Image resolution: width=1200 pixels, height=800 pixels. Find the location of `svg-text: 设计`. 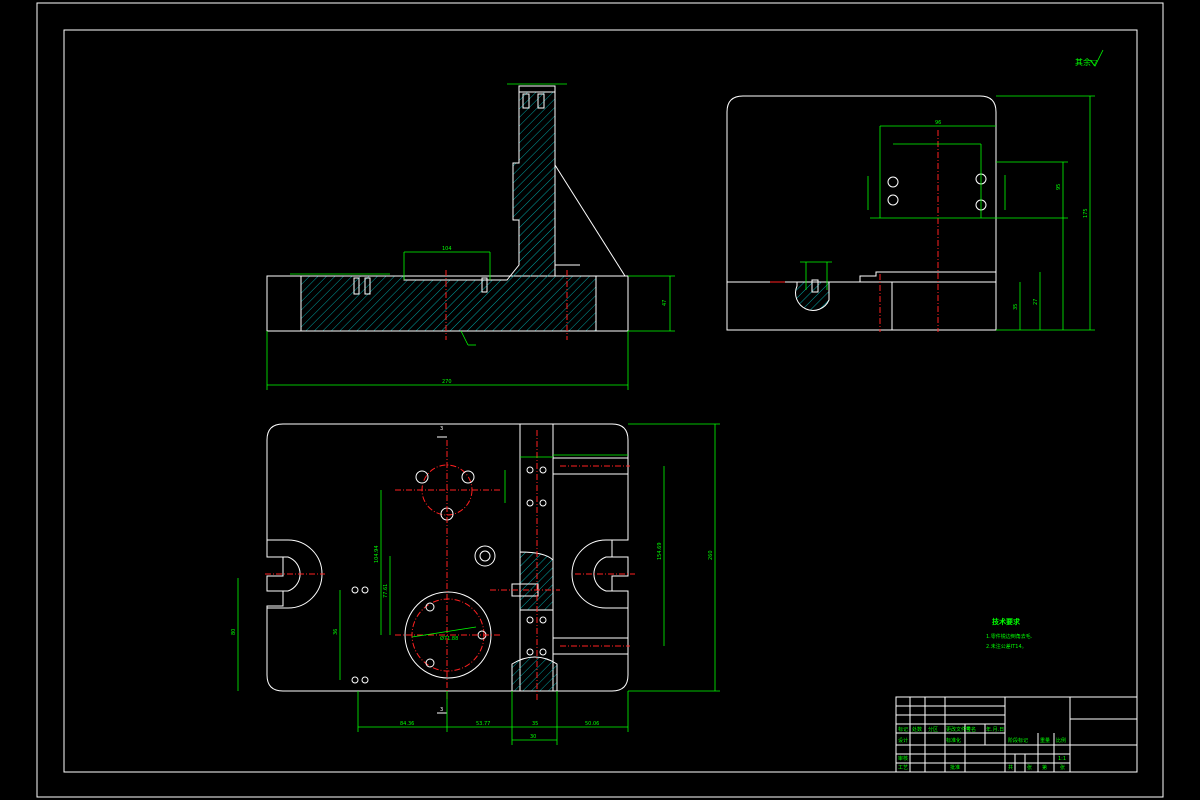

svg-text: 设计 is located at coordinates (903, 740).